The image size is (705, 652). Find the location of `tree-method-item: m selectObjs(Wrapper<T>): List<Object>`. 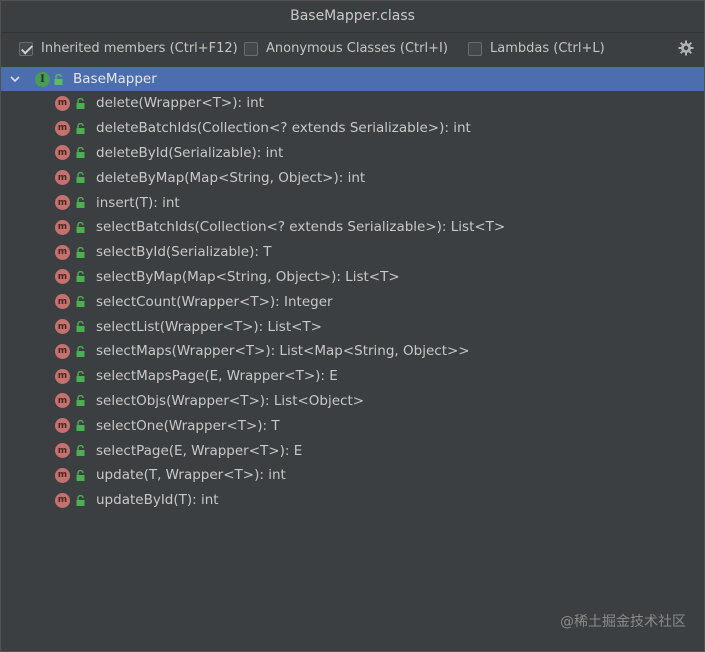

tree-method-item: m selectObjs(Wrapper<T>): List<Object> is located at coordinates (352, 401).